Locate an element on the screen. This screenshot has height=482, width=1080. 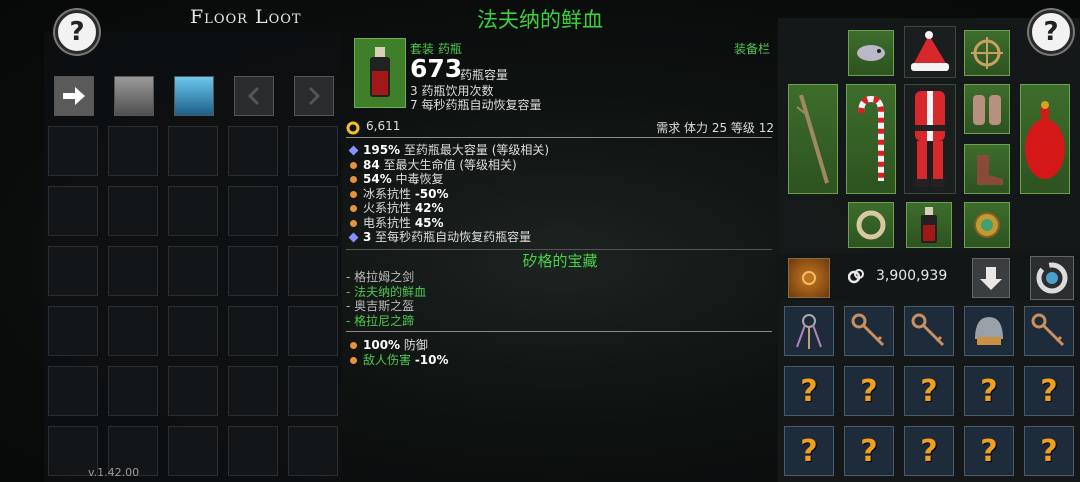
santa-suit-icon is located at coordinates (930, 139).